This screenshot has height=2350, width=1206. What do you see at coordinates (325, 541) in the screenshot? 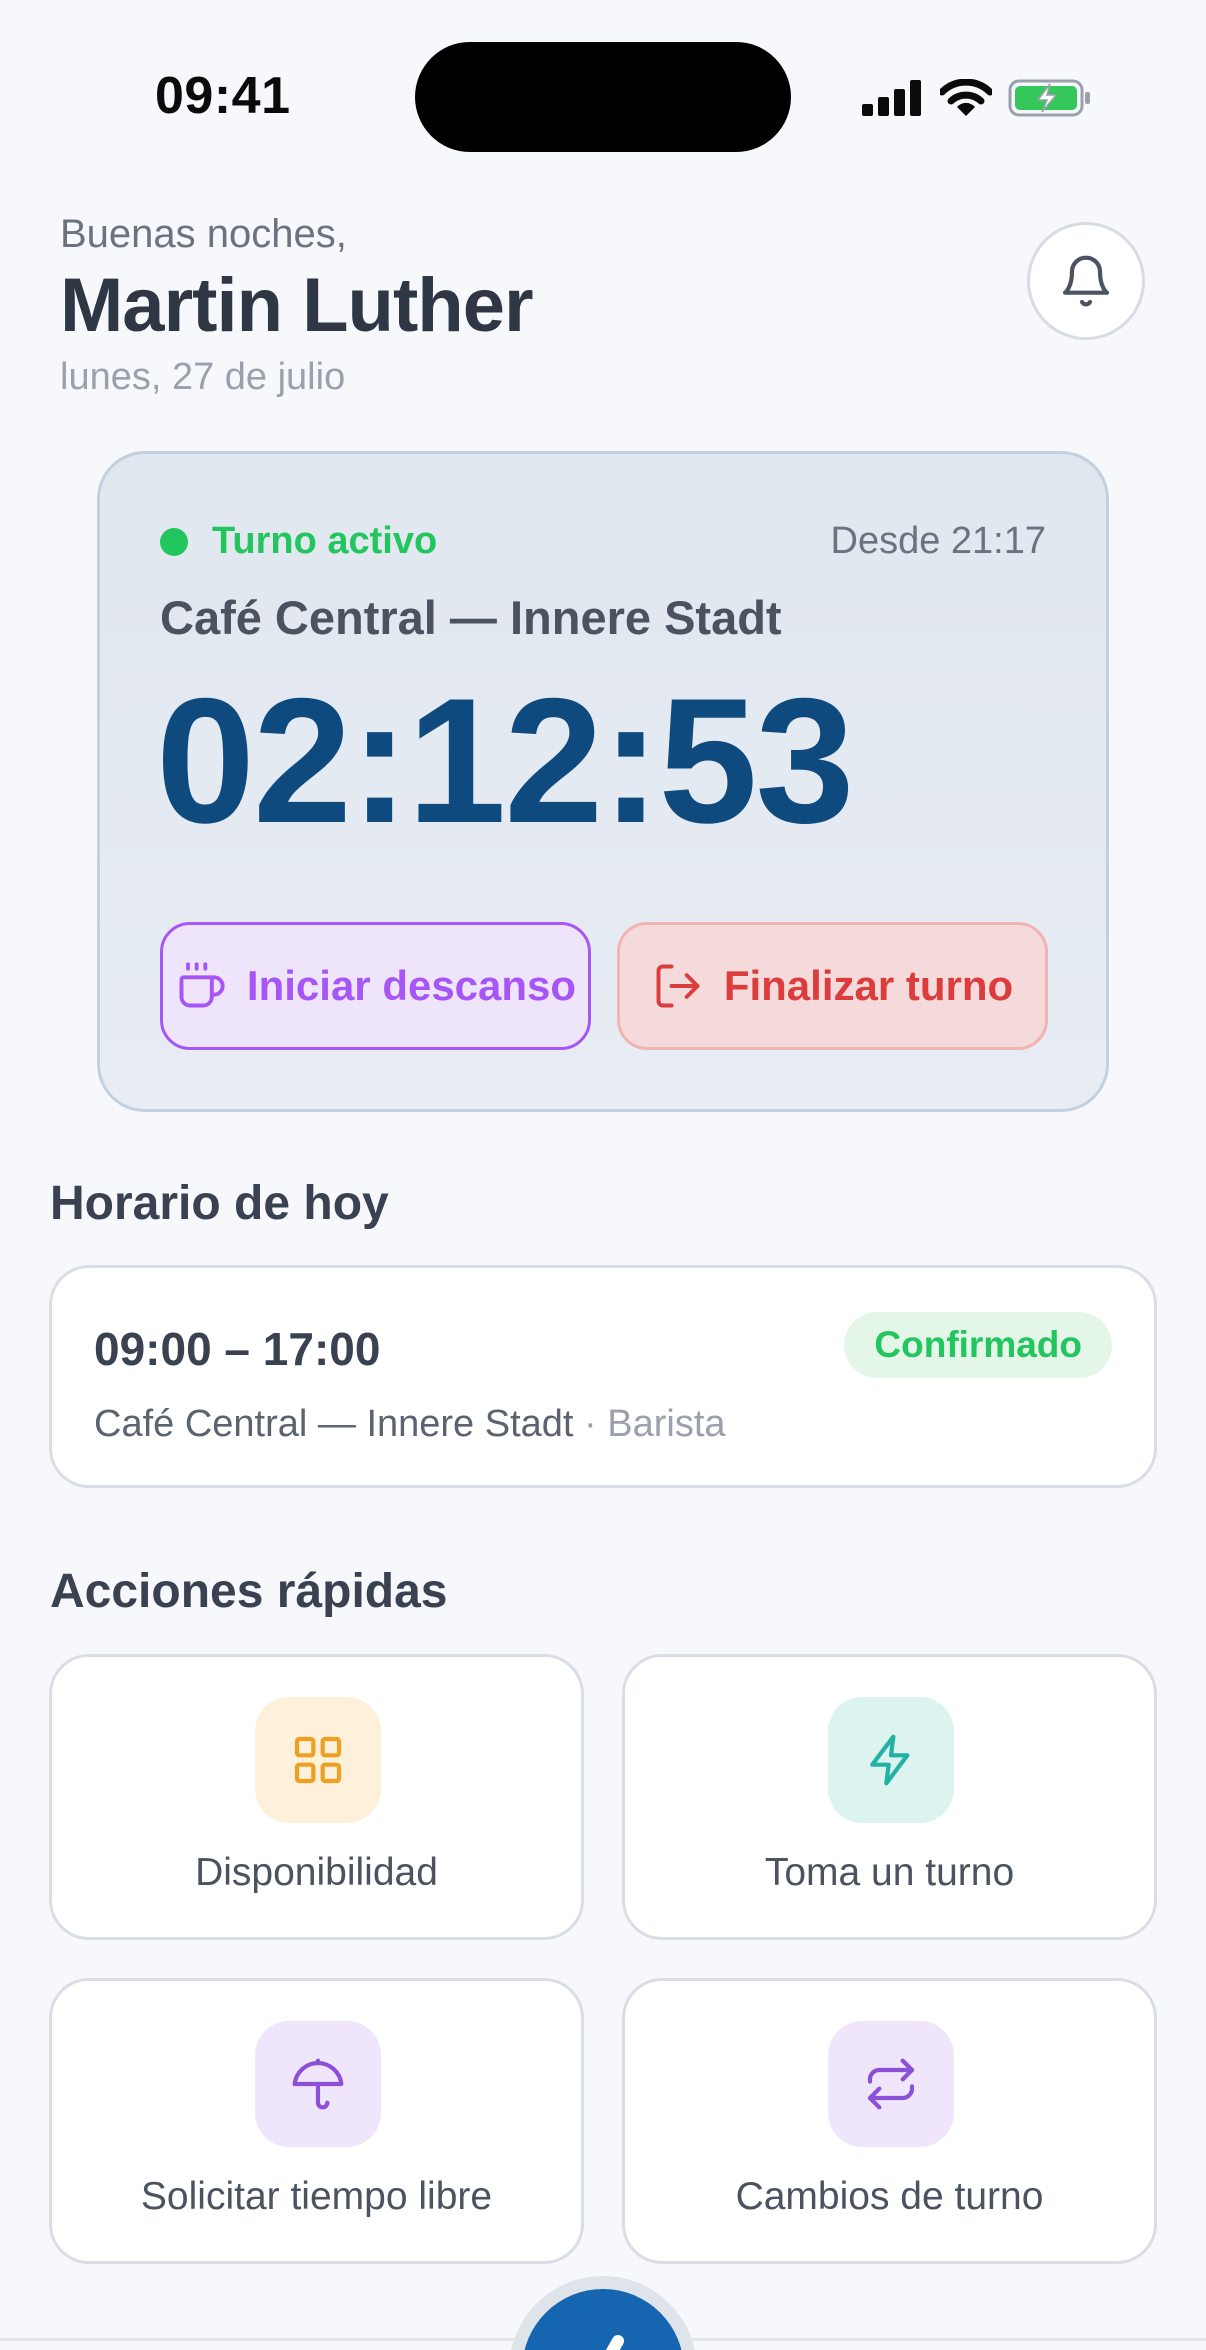
I see `shift-status-label: Turno activo` at bounding box center [325, 541].